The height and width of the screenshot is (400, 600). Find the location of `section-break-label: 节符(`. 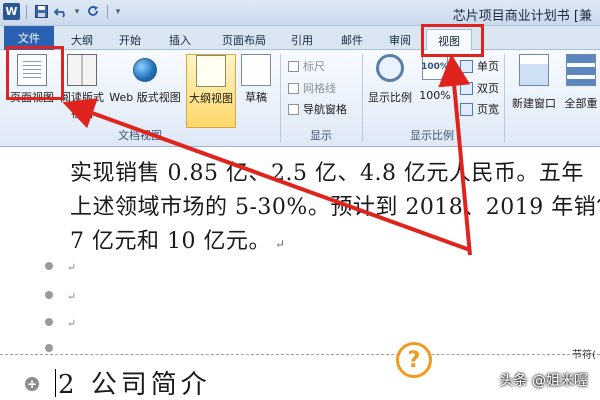

section-break-label: 节符( is located at coordinates (584, 355).